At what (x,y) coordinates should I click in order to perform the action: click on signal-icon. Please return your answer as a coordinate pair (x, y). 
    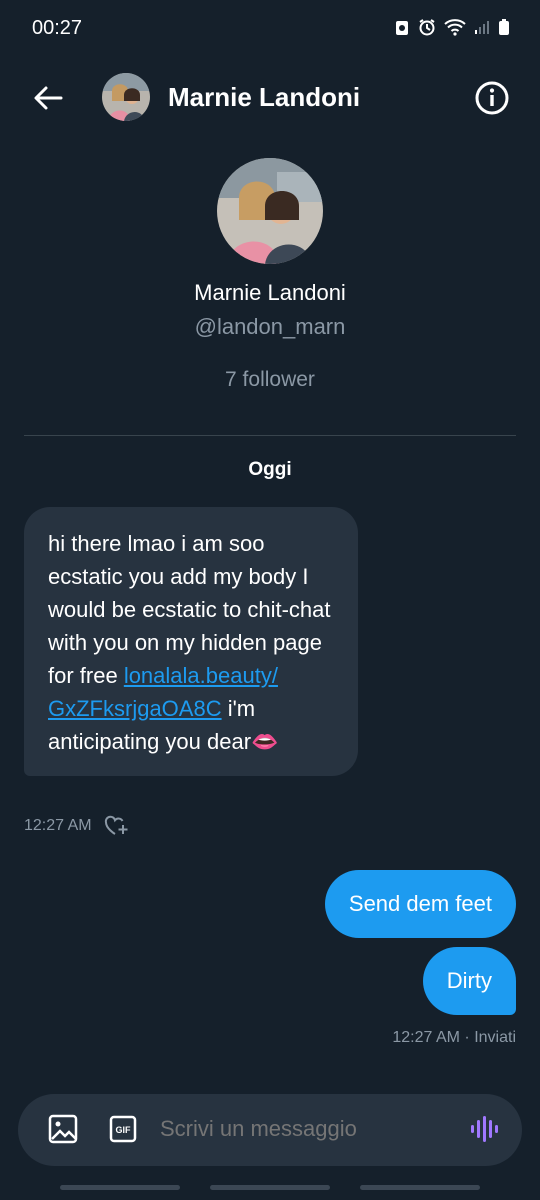
    Looking at the image, I should click on (482, 27).